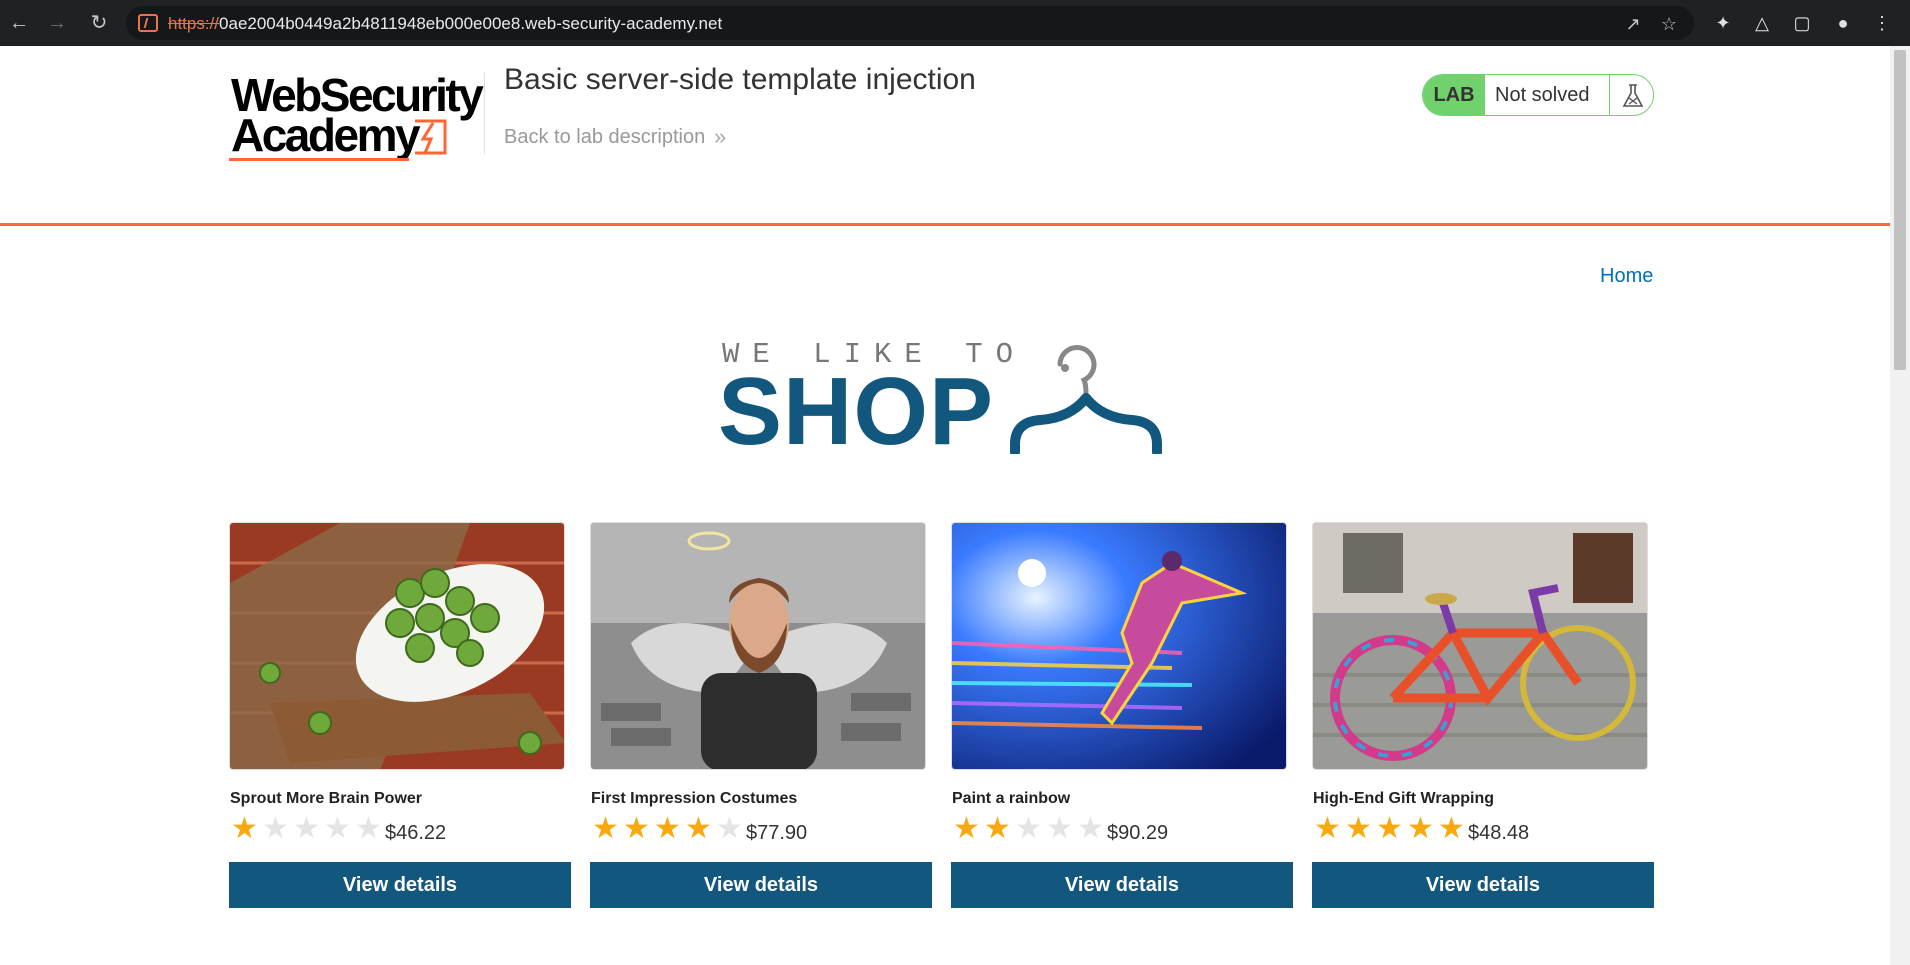 This screenshot has height=965, width=1910. Describe the element at coordinates (1762, 23) in the screenshot. I see `lab-flask-extension-icon: △` at that location.